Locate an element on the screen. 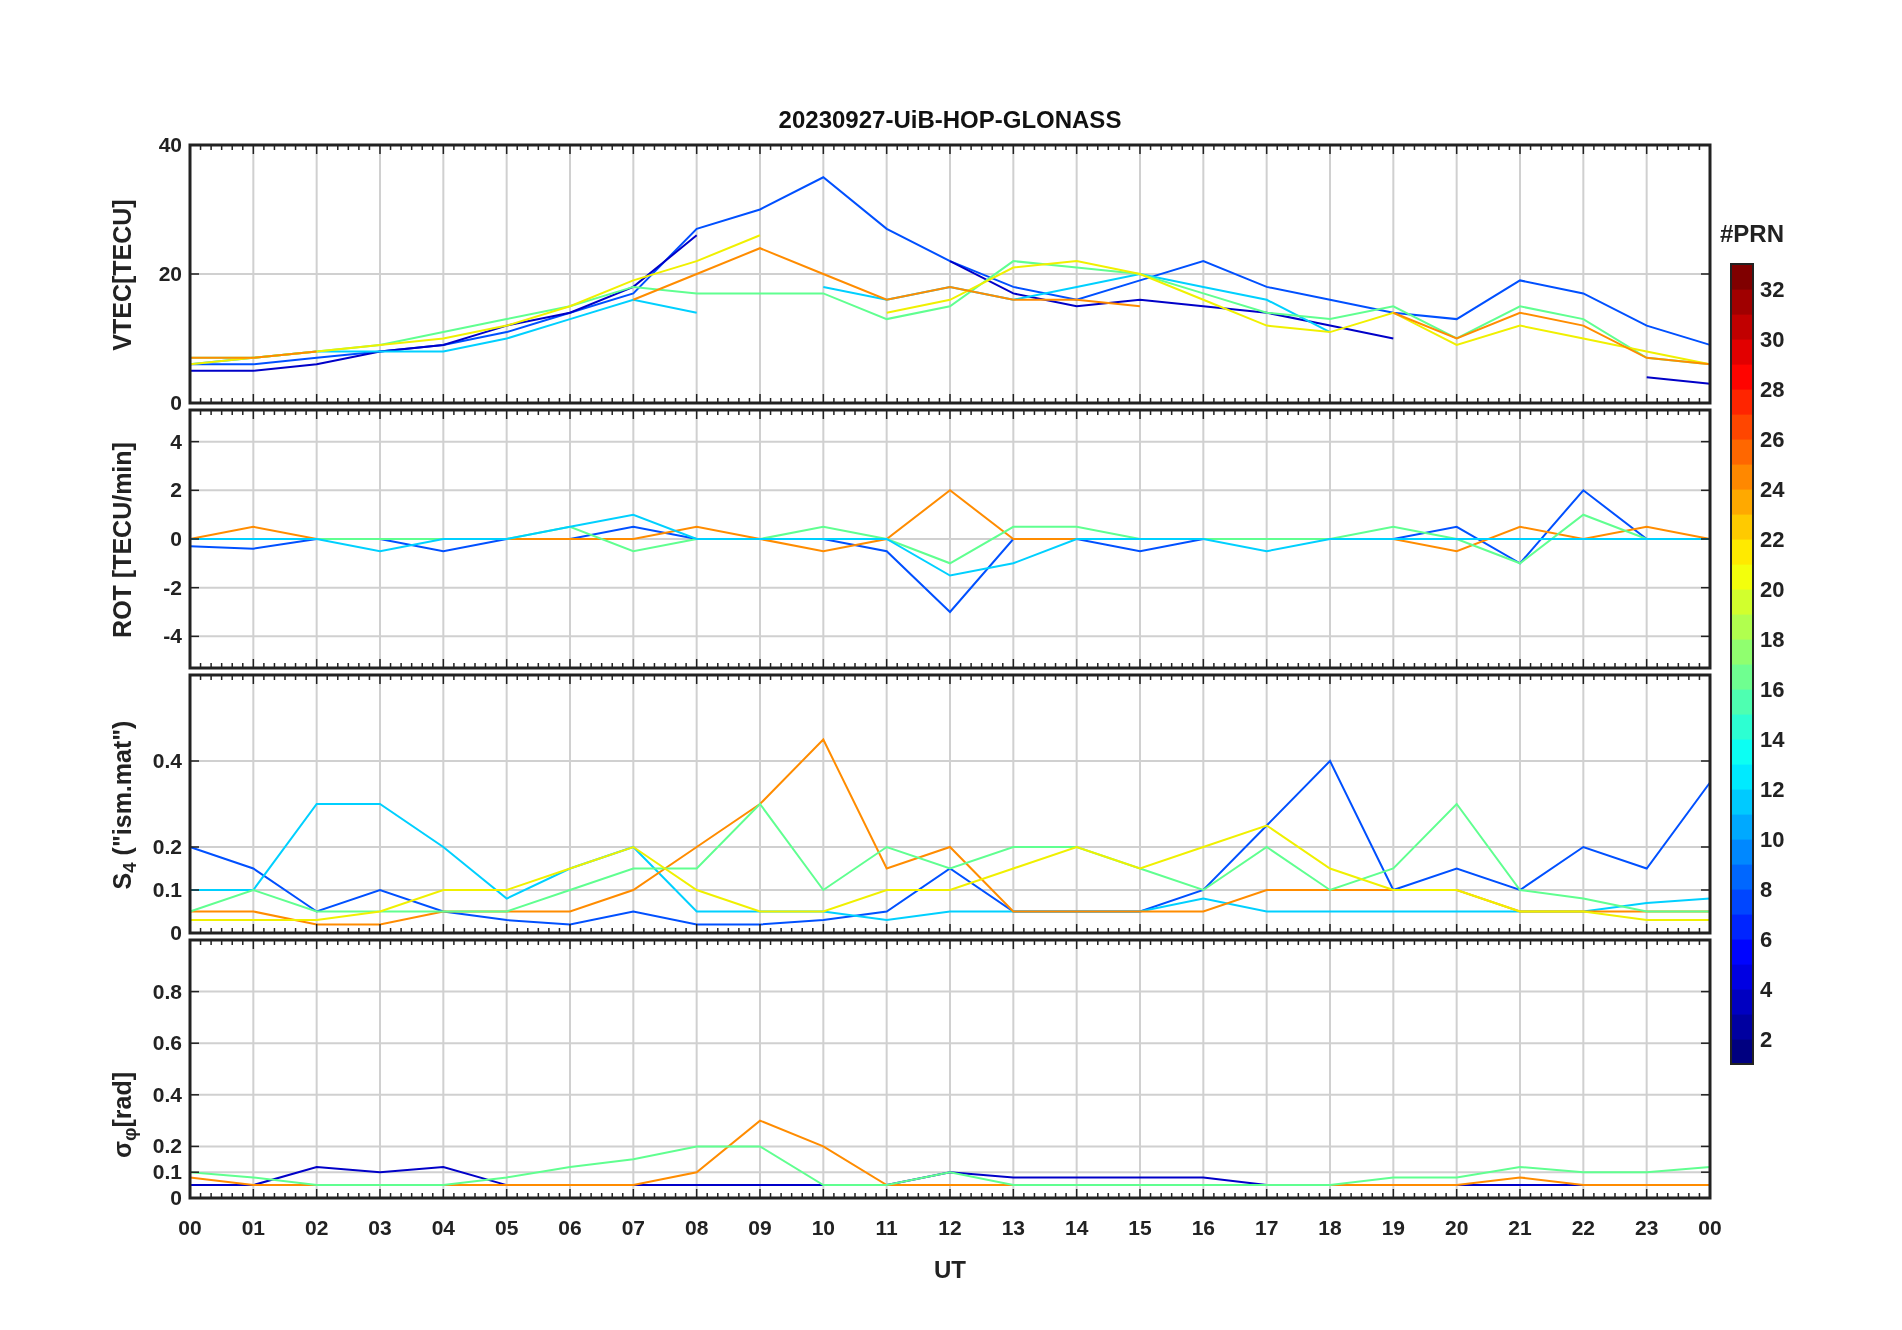 This screenshot has width=1902, height=1330. axis-title: VTEC[TECU] is located at coordinates (121, 274).